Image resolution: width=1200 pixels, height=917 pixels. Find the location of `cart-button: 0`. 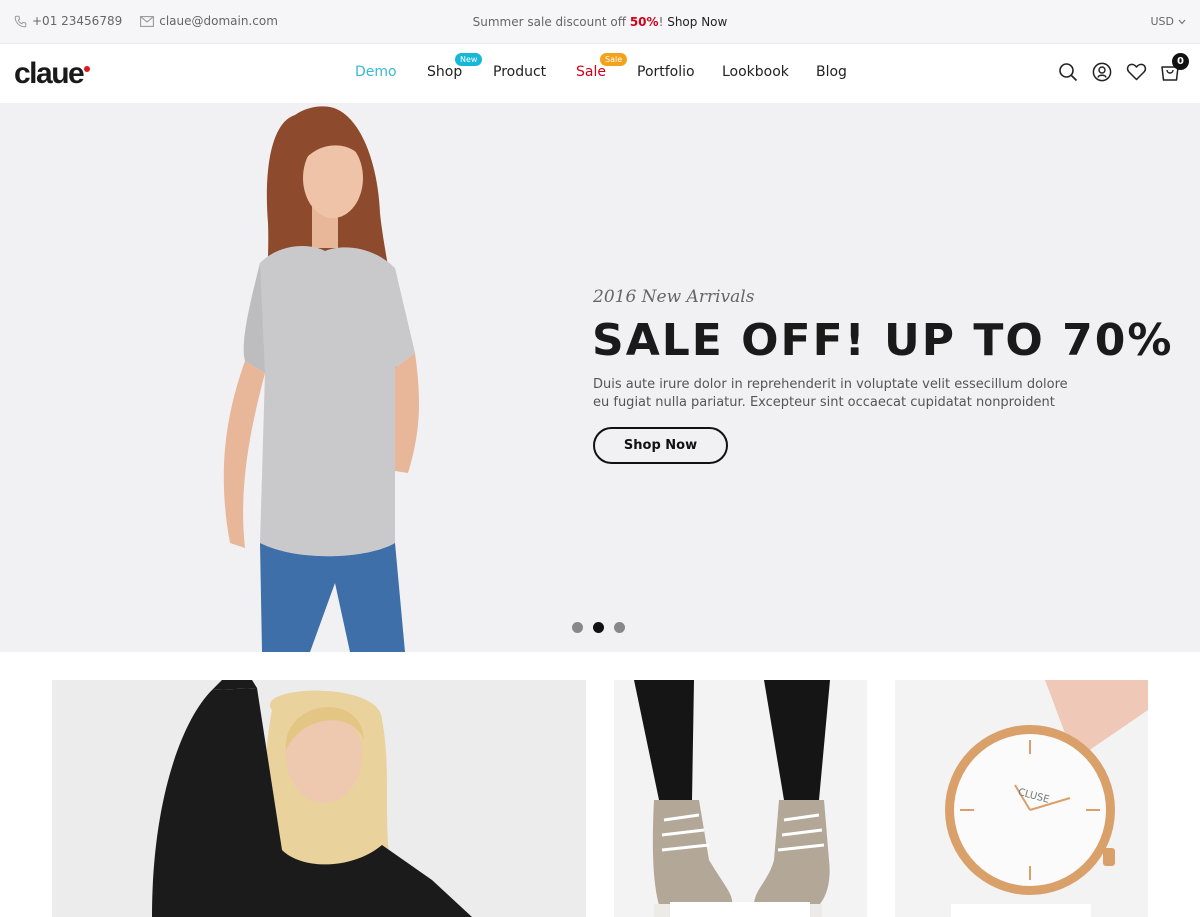

cart-button: 0 is located at coordinates (1174, 67).